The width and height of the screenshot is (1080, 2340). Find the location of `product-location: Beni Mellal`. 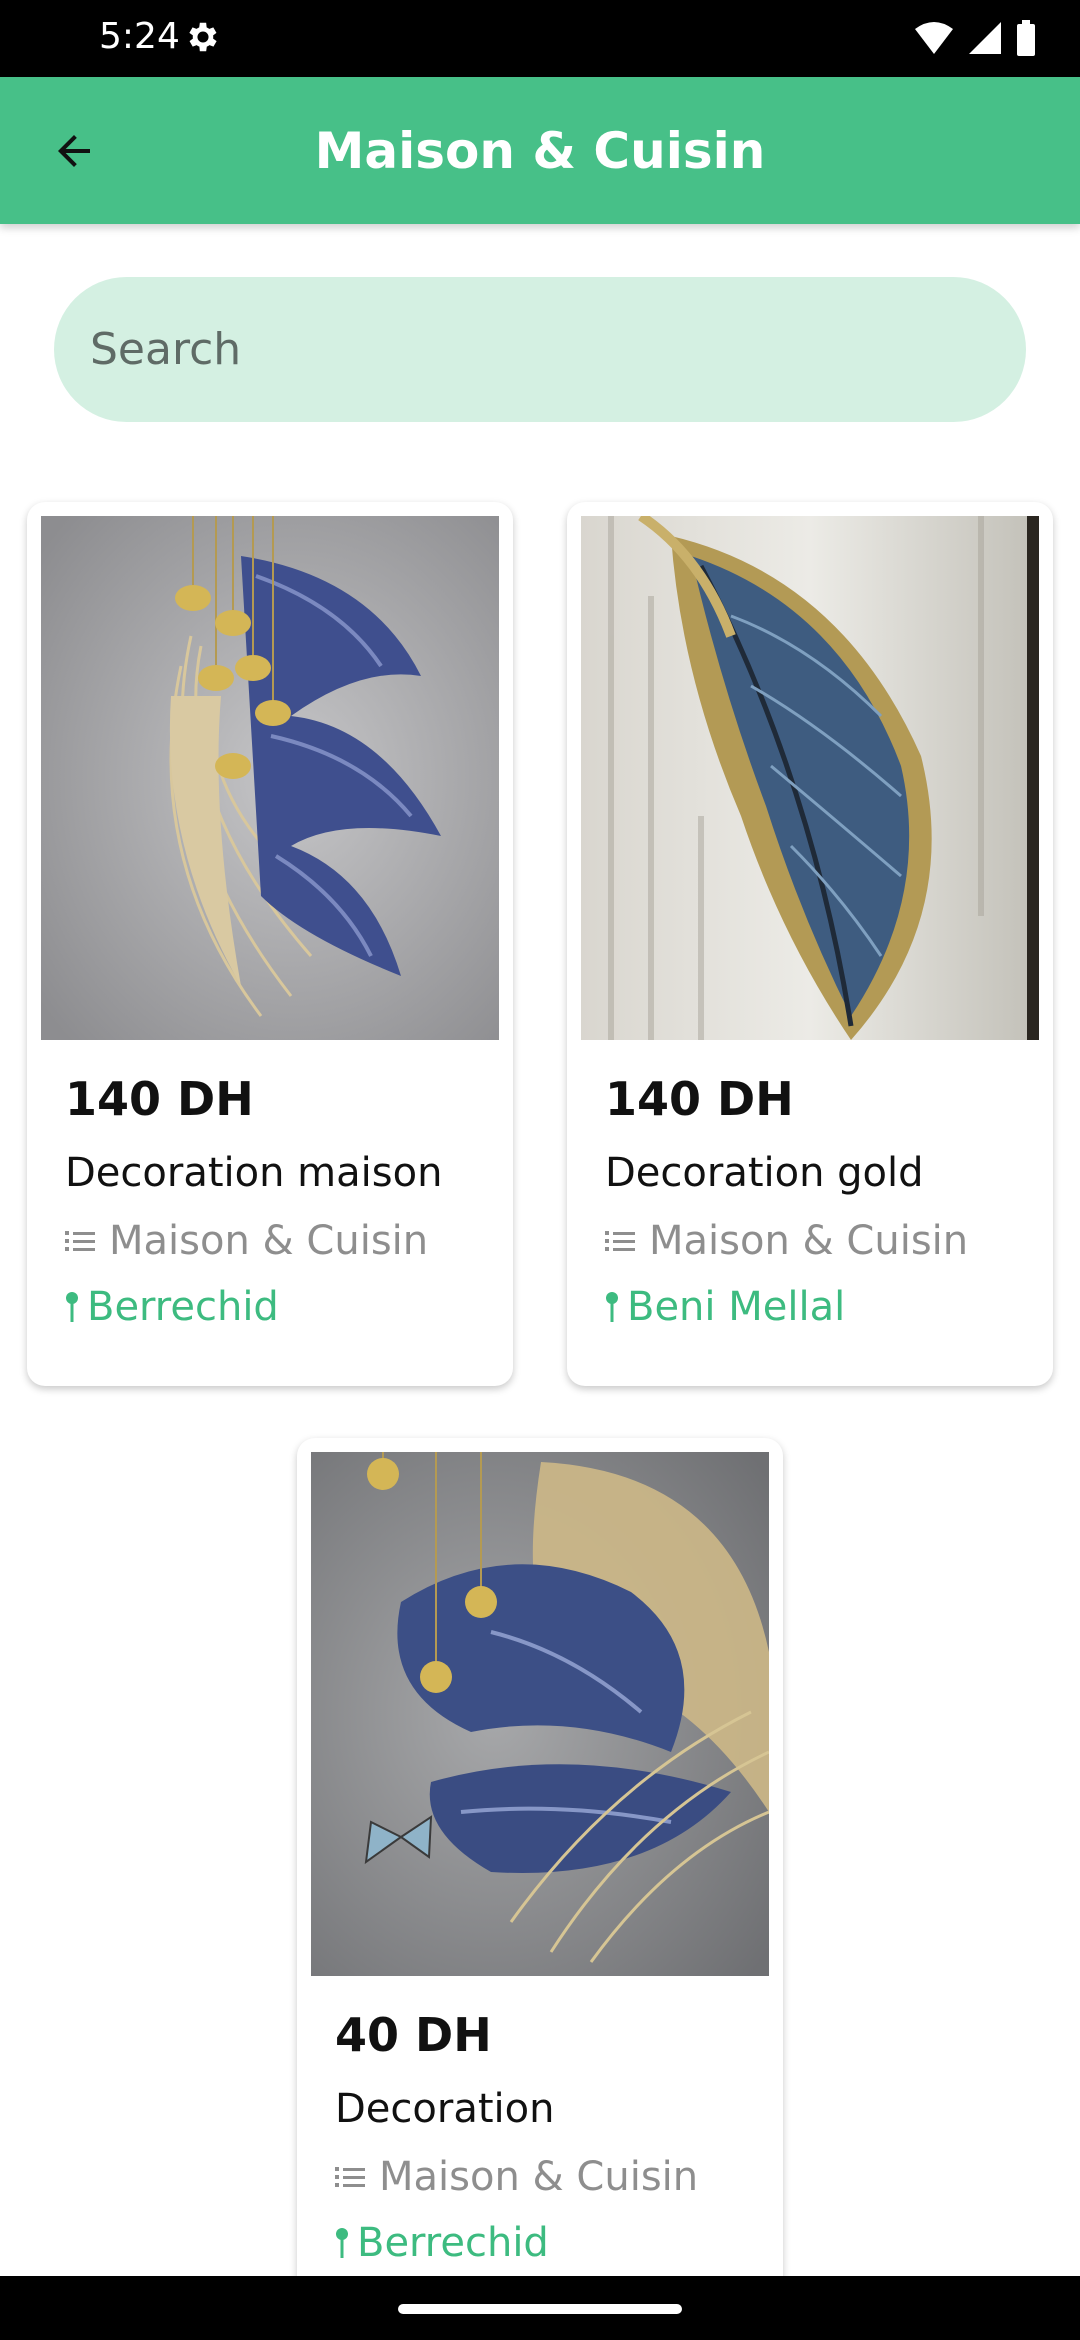

product-location: Beni Mellal is located at coordinates (725, 1307).